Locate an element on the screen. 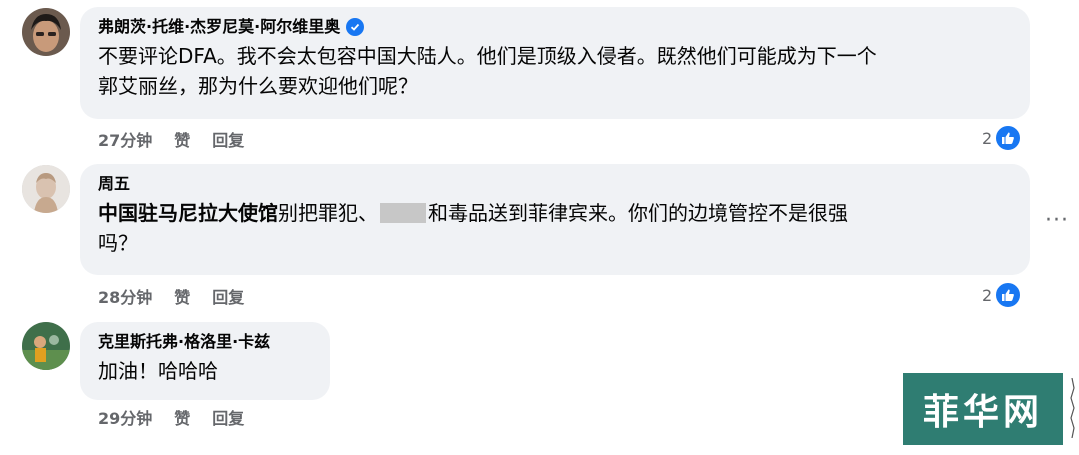 The width and height of the screenshot is (1079, 455). comment-bubble: 克里斯托弗·格洛里·卡兹 加油！哈哈哈 is located at coordinates (205, 361).